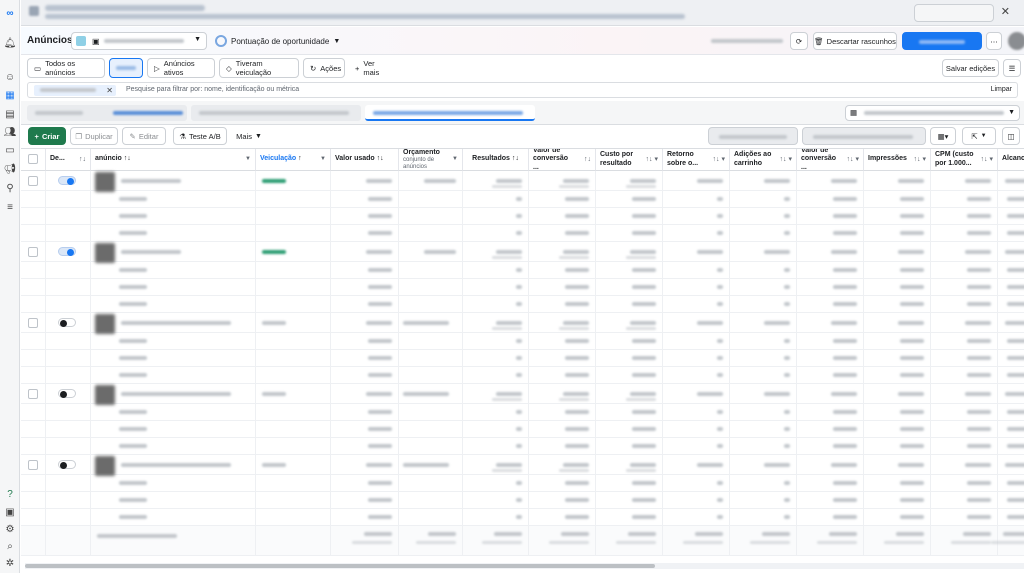  I want to click on horizontal-scrollbar, so click(524, 566).